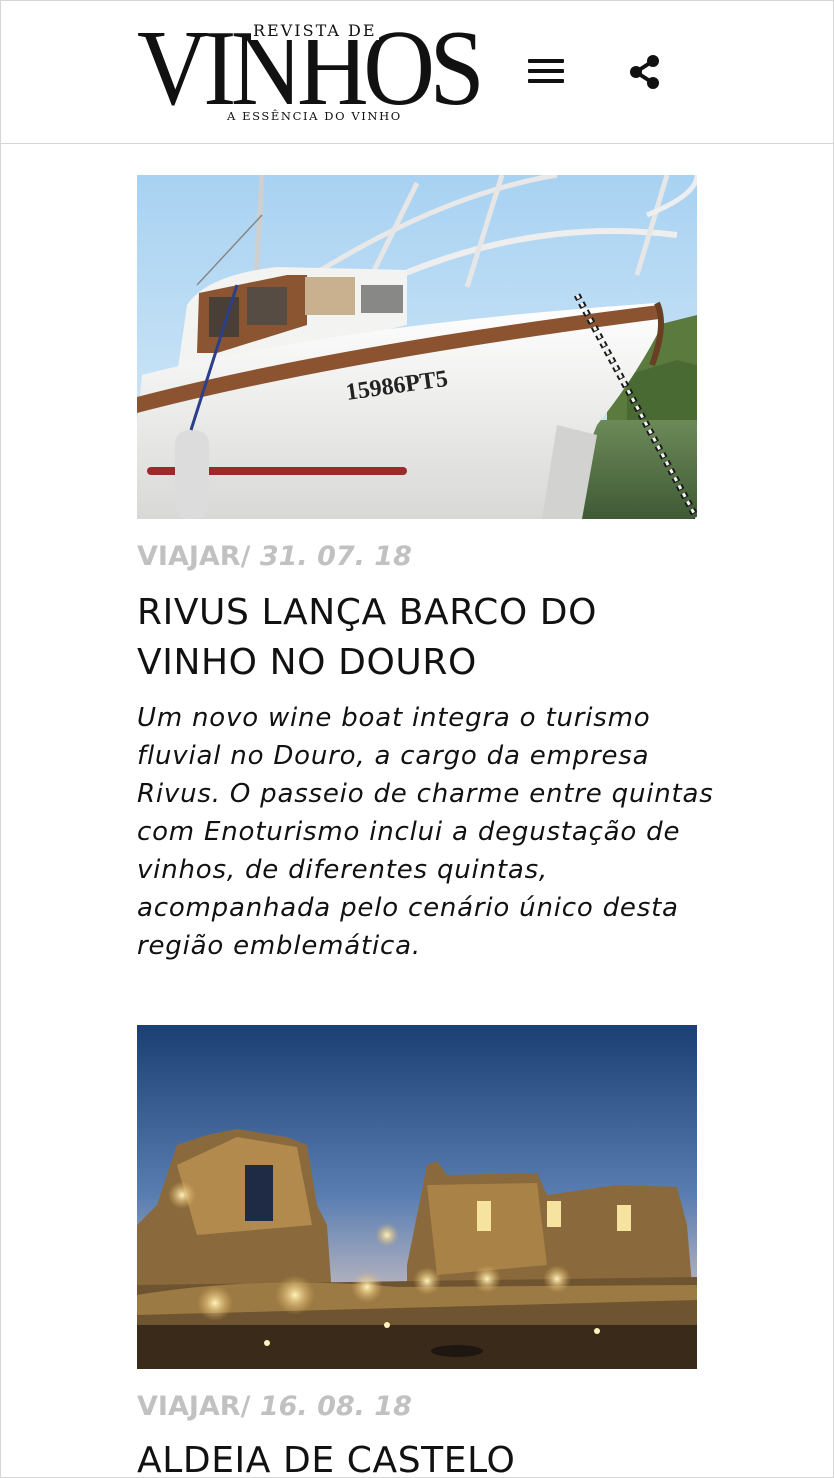  I want to click on site-header: VINHOS REVISTA DE A ESSÊNCIA DO VINHO, so click(417, 72).